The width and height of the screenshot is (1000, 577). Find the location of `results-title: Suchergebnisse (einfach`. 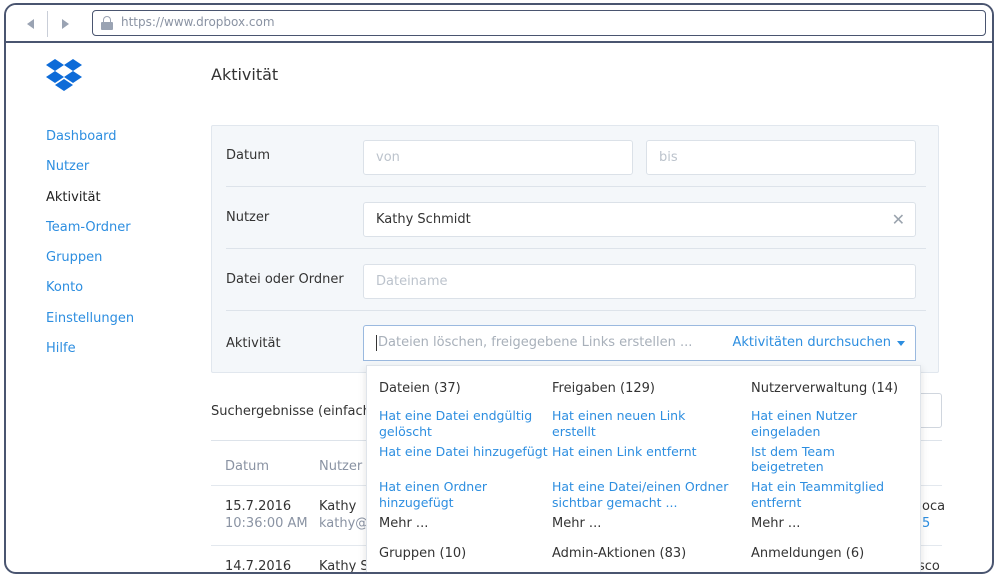

results-title: Suchergebnisse (einfach is located at coordinates (291, 411).